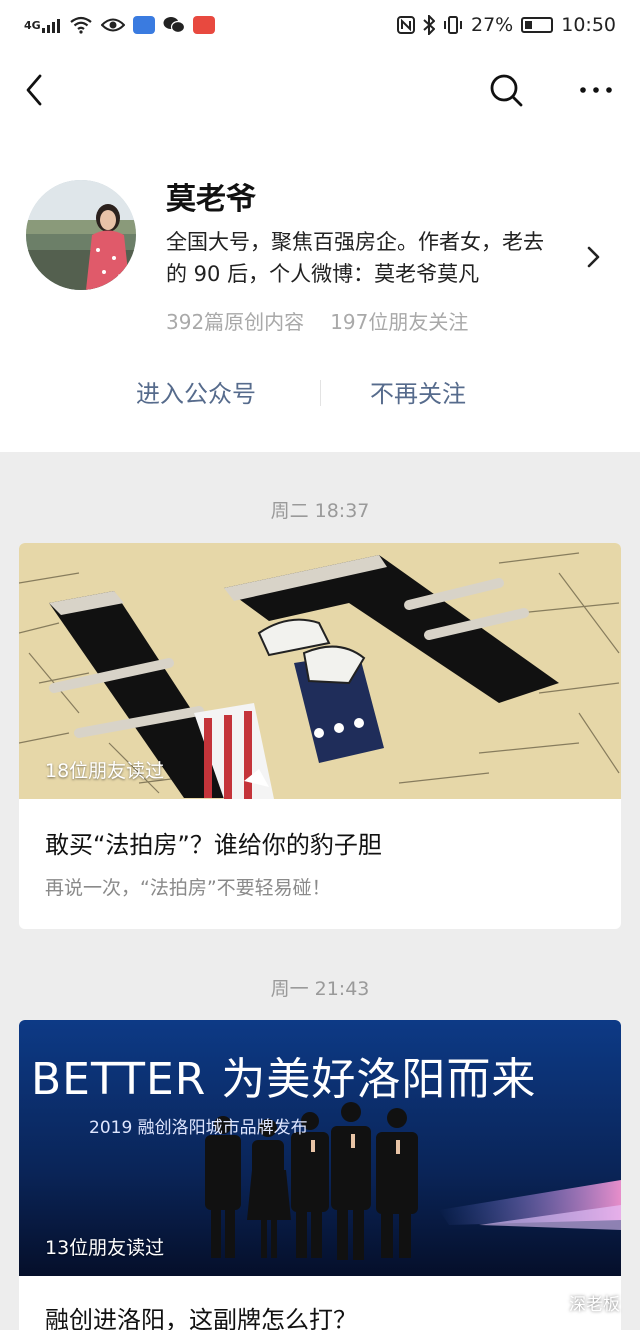  I want to click on unfollow-button: 不再关注, so click(418, 391).